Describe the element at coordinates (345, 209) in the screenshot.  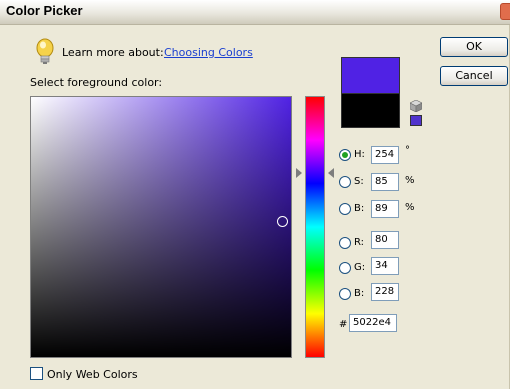
I see `brightness-radio` at that location.